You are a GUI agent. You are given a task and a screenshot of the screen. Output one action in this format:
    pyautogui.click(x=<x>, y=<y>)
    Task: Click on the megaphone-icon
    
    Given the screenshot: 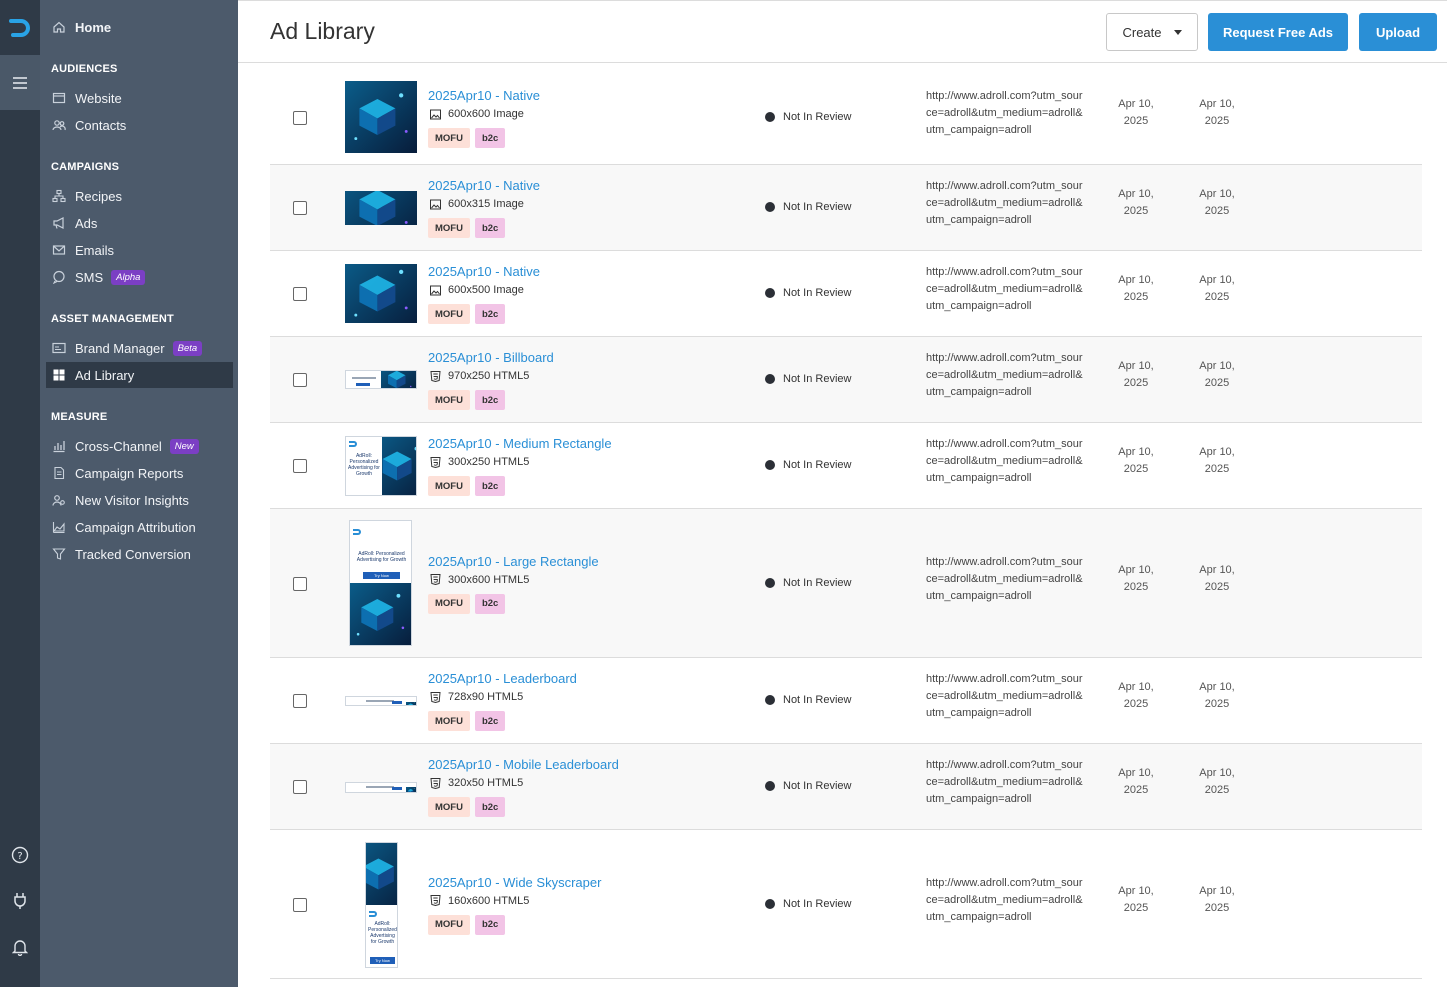 What is the action you would take?
    pyautogui.click(x=59, y=223)
    